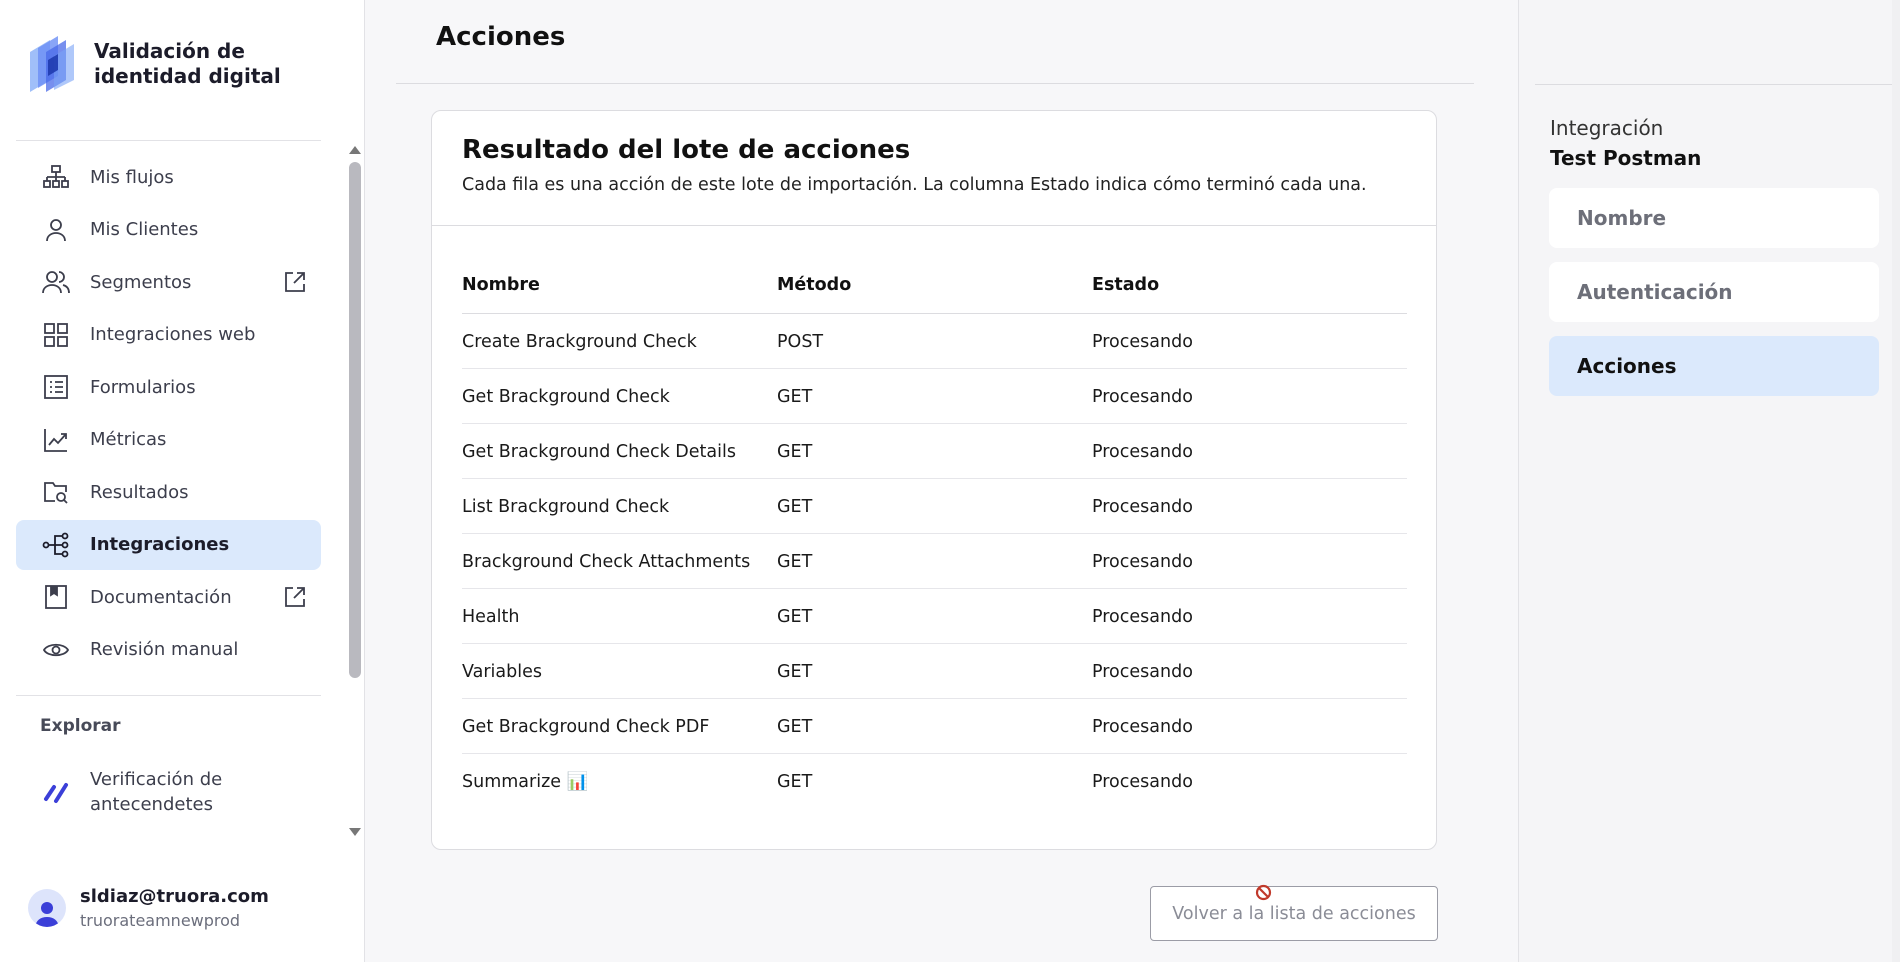 The height and width of the screenshot is (962, 1900). I want to click on table-row: Get Brackground Check PDF GET Procesando, so click(934, 726).